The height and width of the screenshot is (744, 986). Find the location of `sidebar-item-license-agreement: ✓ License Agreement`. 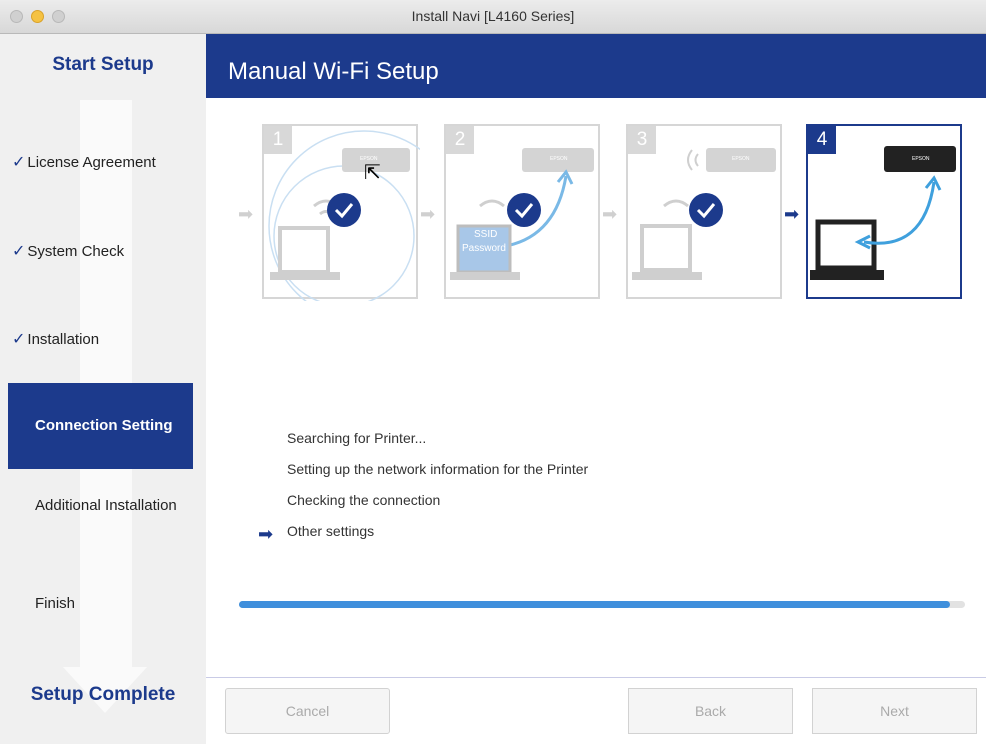

sidebar-item-license-agreement: ✓ License Agreement is located at coordinates (84, 162).